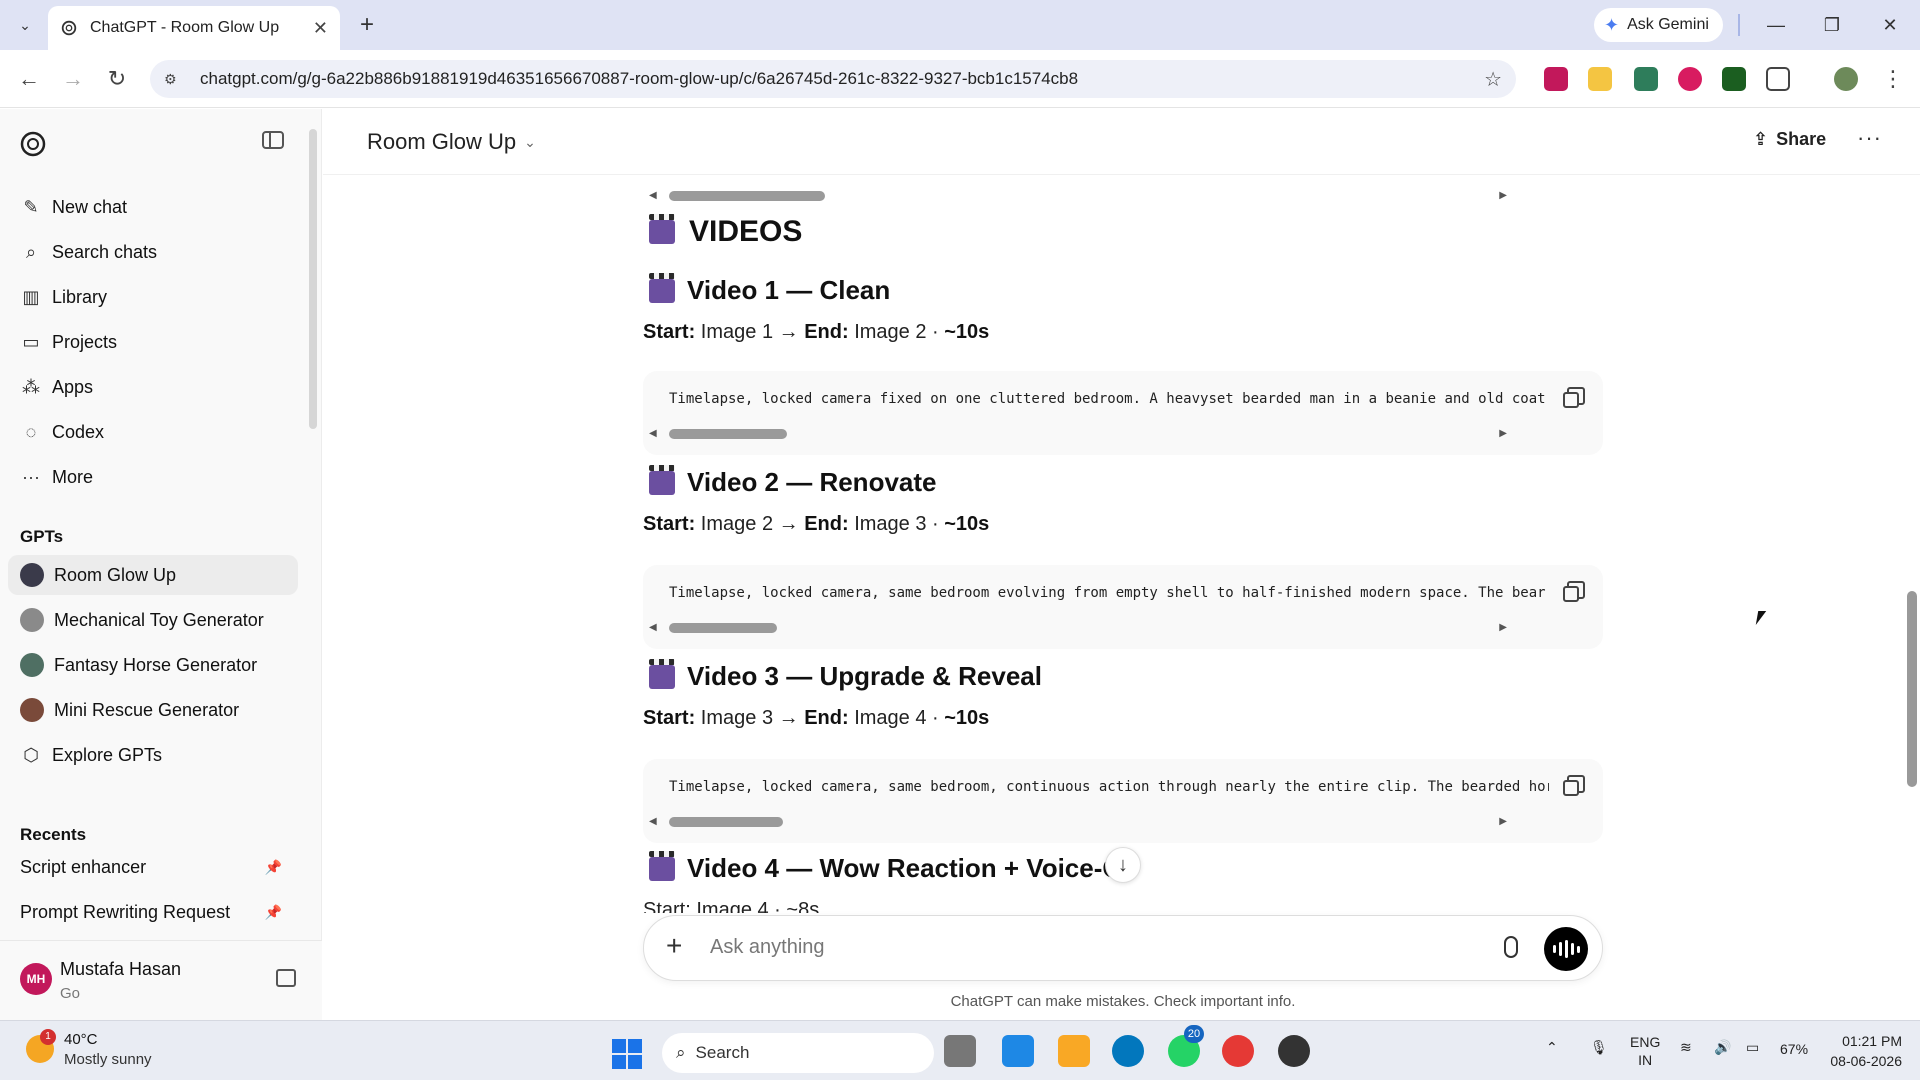 This screenshot has width=1920, height=1080. I want to click on chevron-down-icon: ⌄, so click(530, 141).